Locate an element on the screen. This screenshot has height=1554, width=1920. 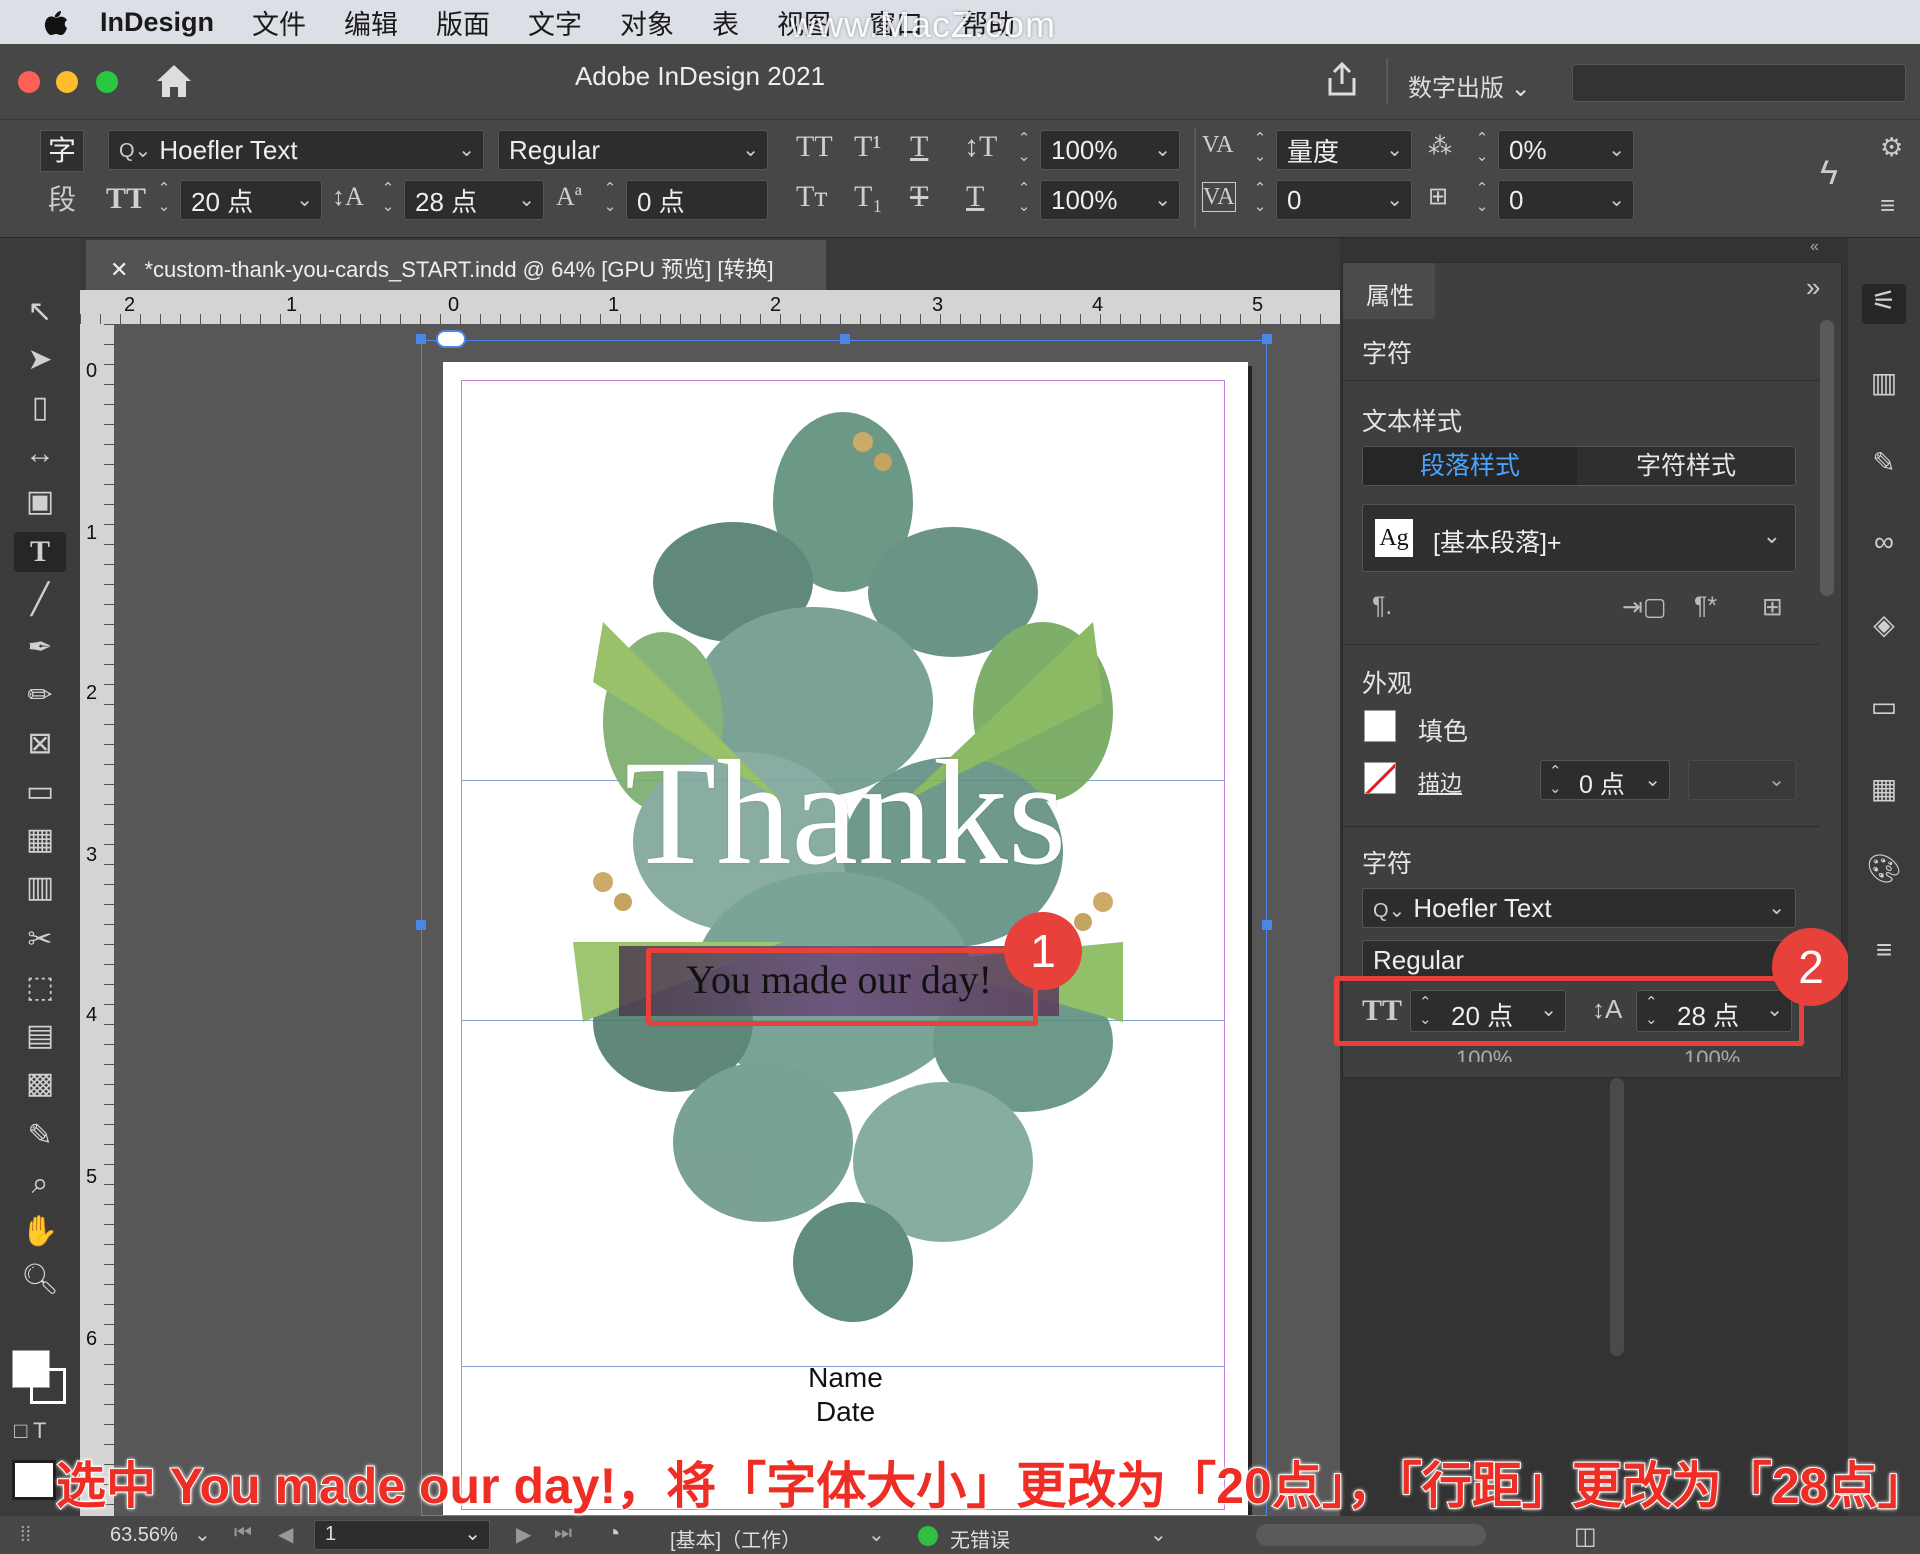
next-page-icon: ▶ is located at coordinates (523, 1534).